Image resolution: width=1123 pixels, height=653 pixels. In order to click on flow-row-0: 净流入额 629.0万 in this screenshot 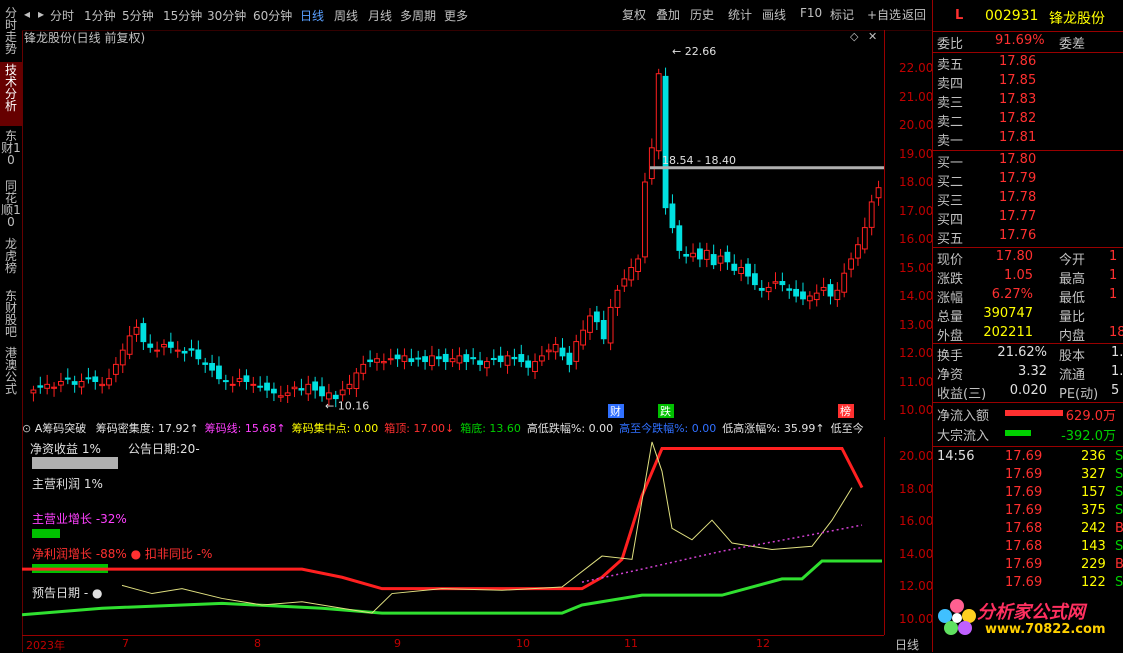, I will do `click(1028, 414)`.